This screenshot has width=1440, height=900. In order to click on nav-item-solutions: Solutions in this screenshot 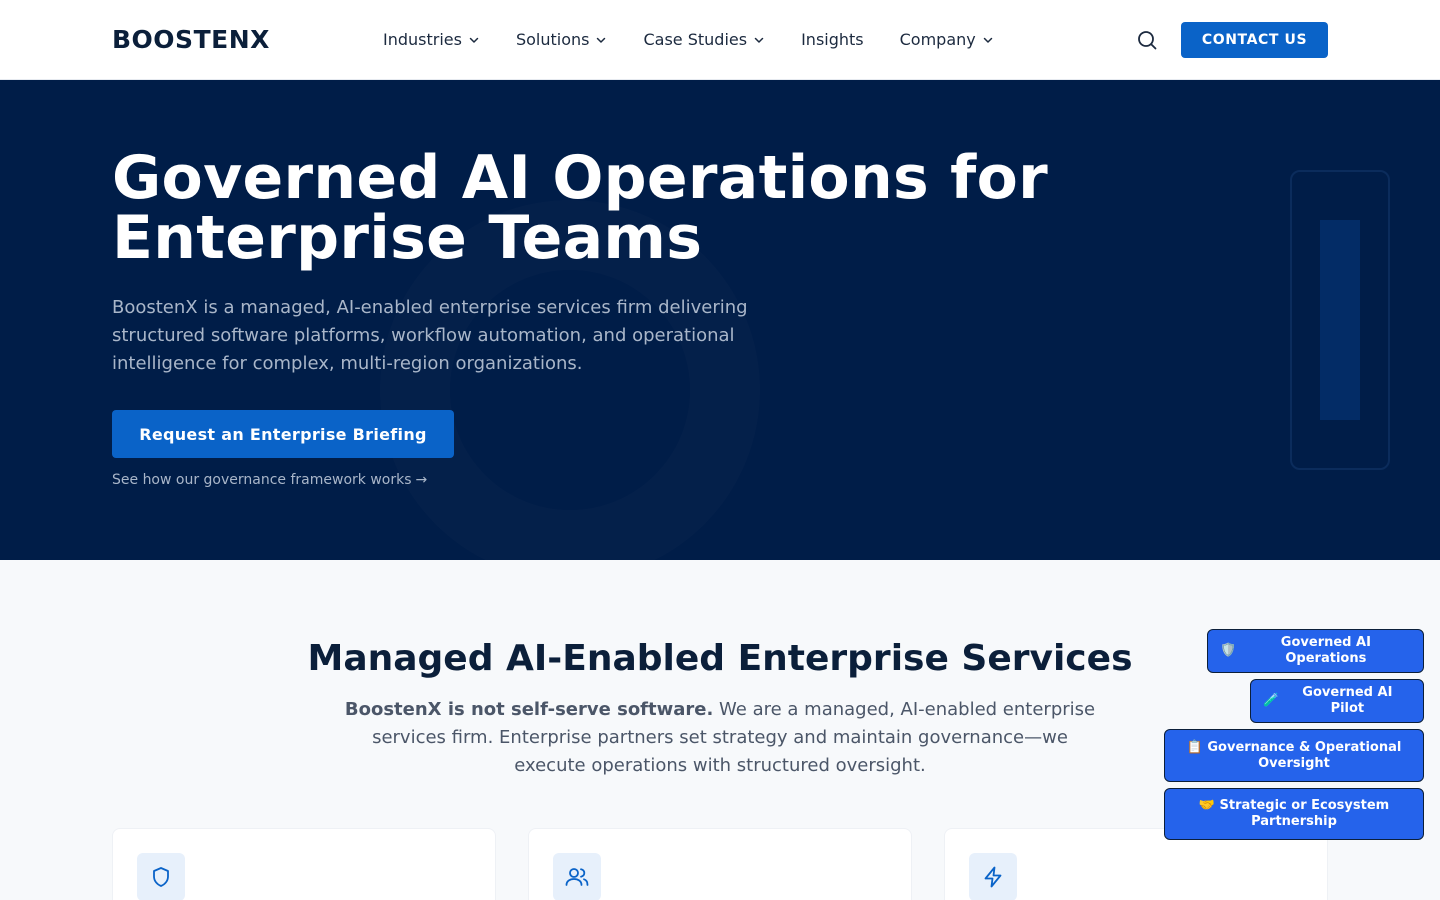, I will do `click(562, 40)`.